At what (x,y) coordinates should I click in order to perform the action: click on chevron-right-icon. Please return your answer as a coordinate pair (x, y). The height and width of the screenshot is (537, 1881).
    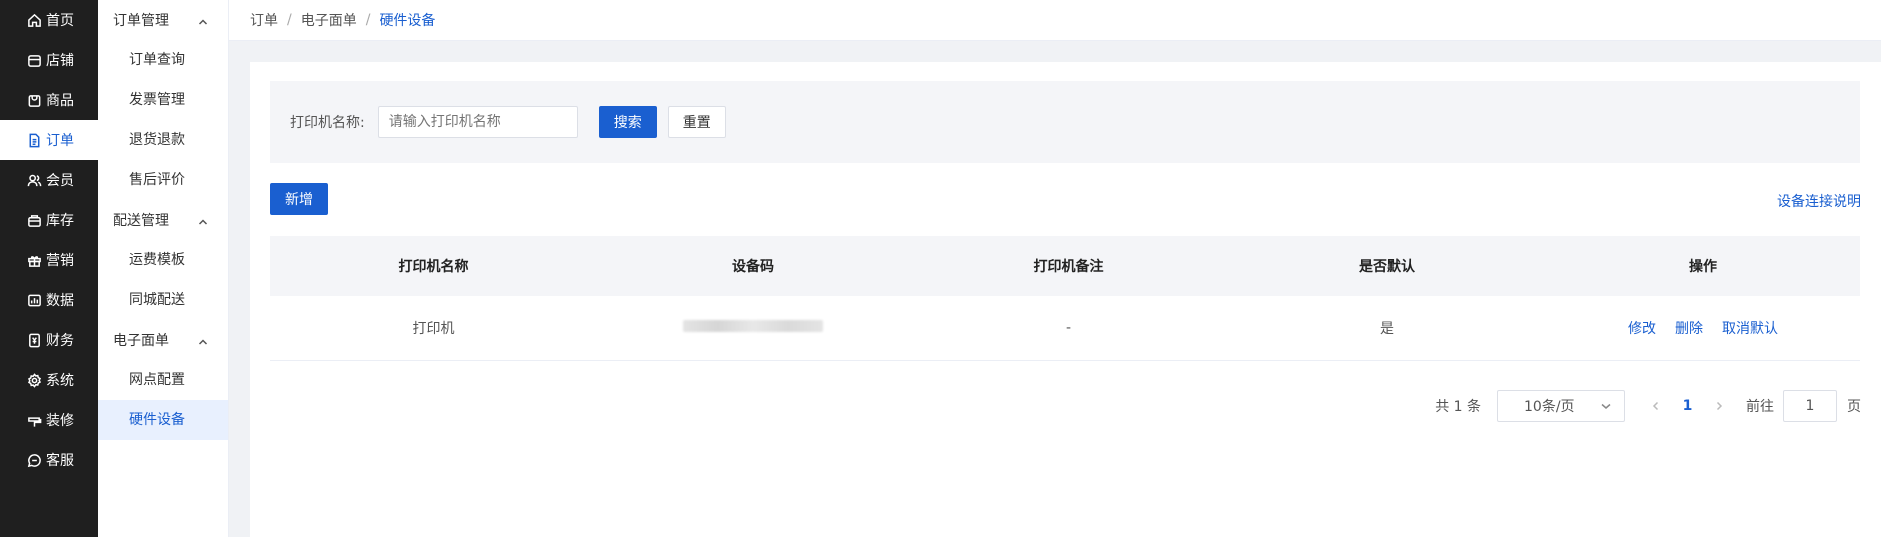
    Looking at the image, I should click on (1719, 406).